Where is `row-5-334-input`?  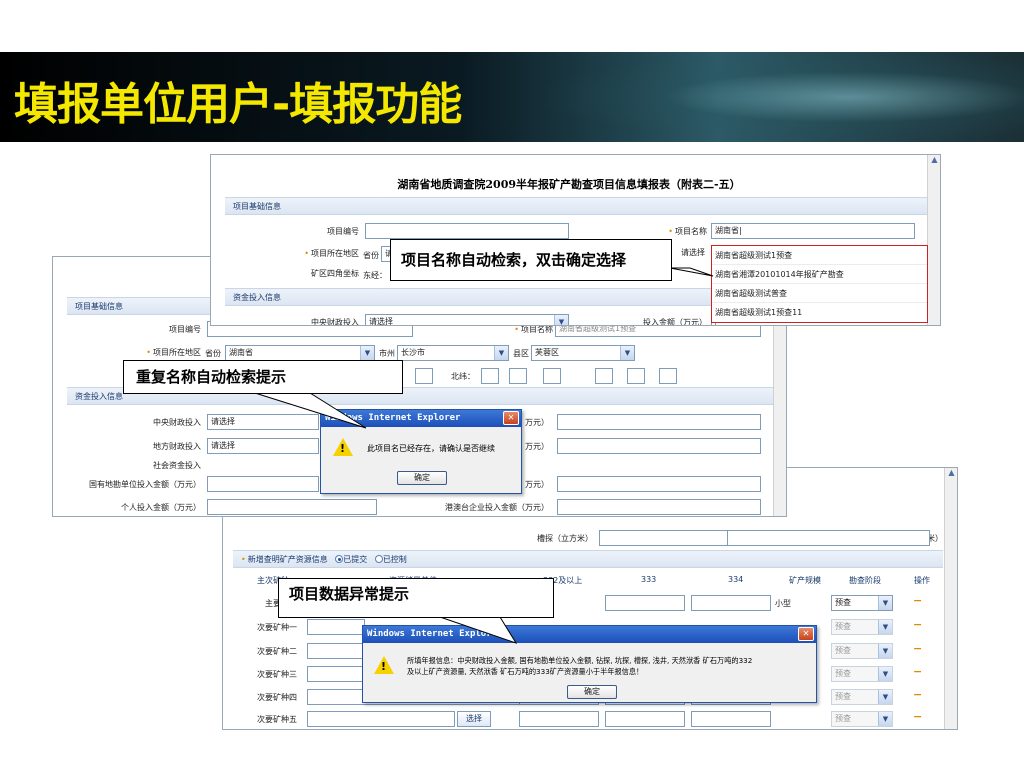 row-5-334-input is located at coordinates (731, 719).